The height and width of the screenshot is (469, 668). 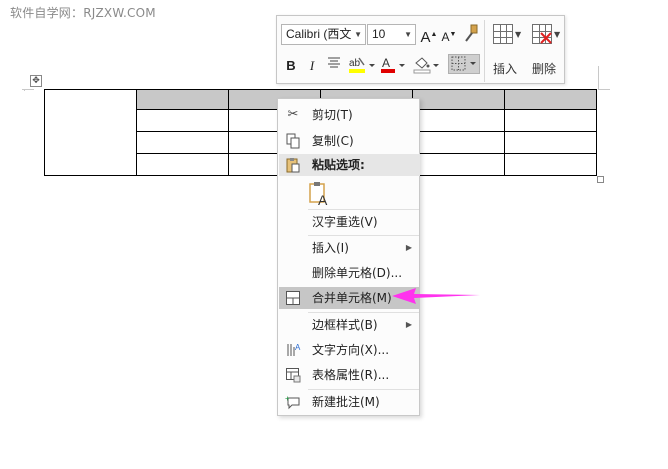 What do you see at coordinates (484, 51) in the screenshot?
I see `toolbar-separator` at bounding box center [484, 51].